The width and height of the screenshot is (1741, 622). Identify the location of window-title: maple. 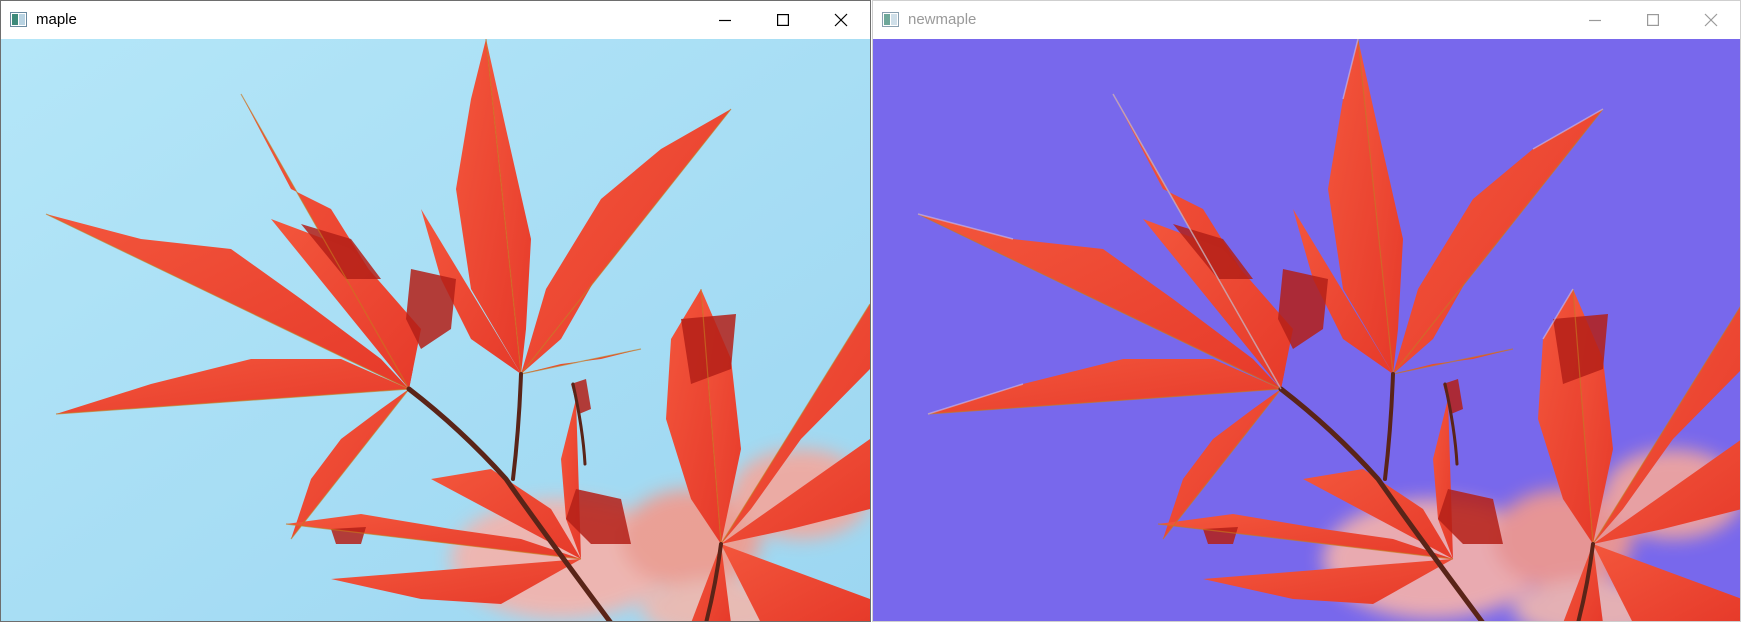
(56, 19).